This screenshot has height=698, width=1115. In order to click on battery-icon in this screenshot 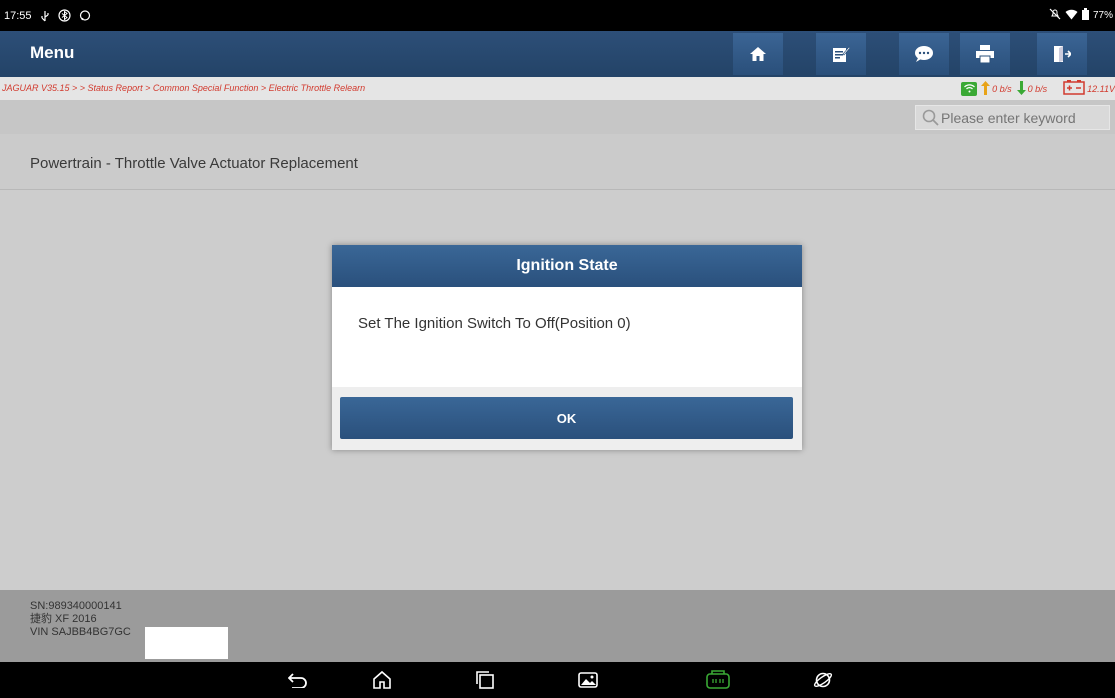, I will do `click(1085, 15)`.